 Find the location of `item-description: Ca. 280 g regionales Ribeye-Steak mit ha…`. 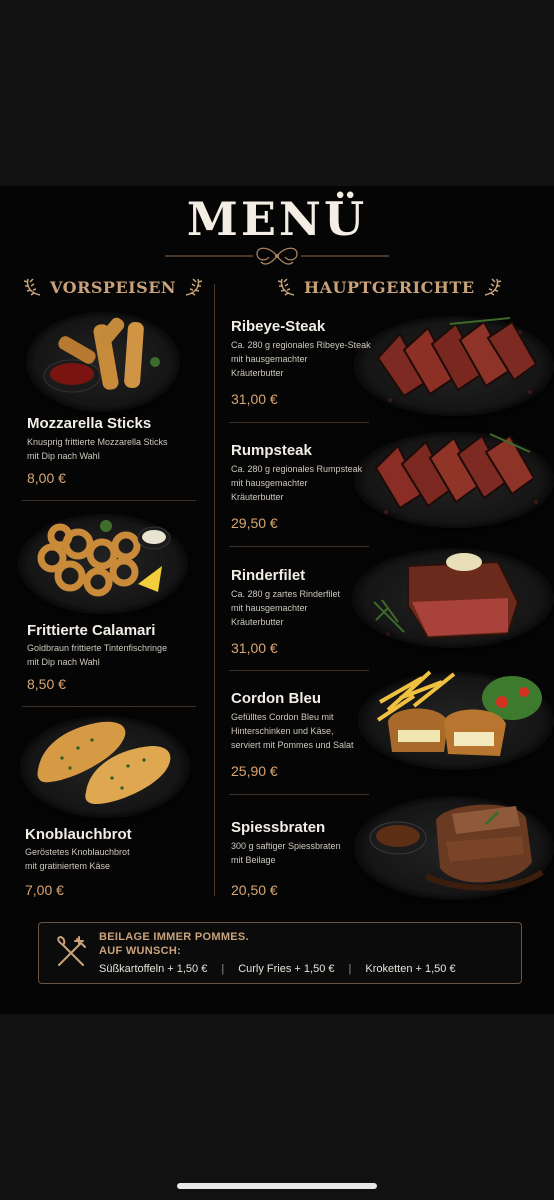

item-description: Ca. 280 g regionales Ribeye-Steak mit ha… is located at coordinates (301, 359).